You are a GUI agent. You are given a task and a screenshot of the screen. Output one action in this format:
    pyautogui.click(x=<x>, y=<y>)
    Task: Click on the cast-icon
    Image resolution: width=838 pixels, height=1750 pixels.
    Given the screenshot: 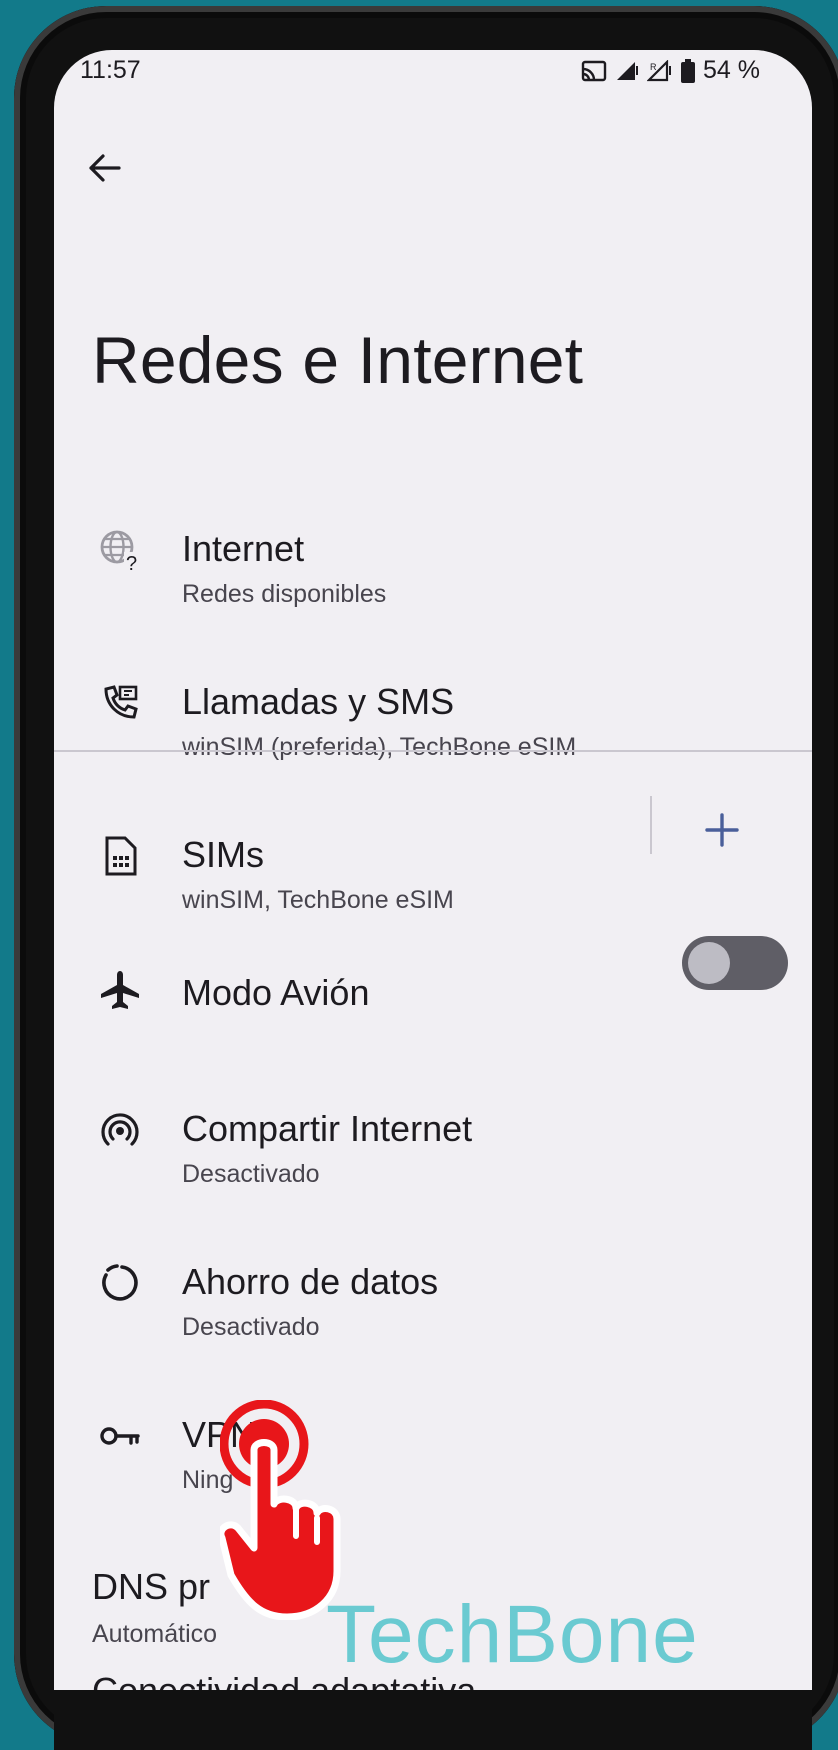 What is the action you would take?
    pyautogui.click(x=594, y=70)
    